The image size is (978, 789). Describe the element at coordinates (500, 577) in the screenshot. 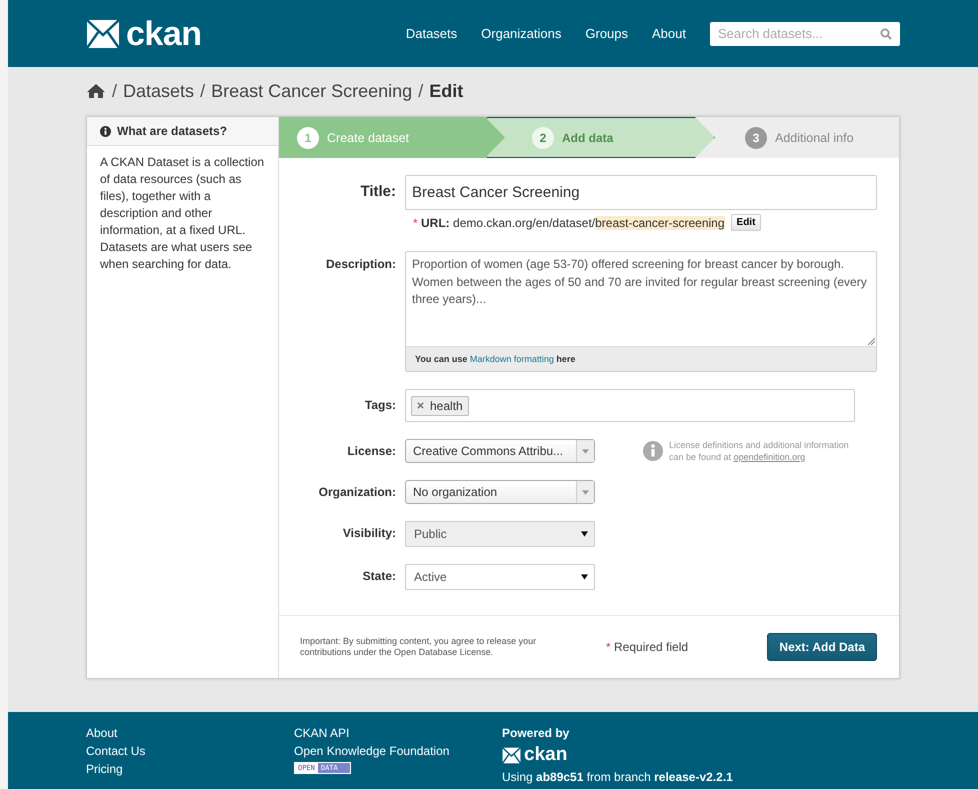

I see `select-field: Active` at that location.